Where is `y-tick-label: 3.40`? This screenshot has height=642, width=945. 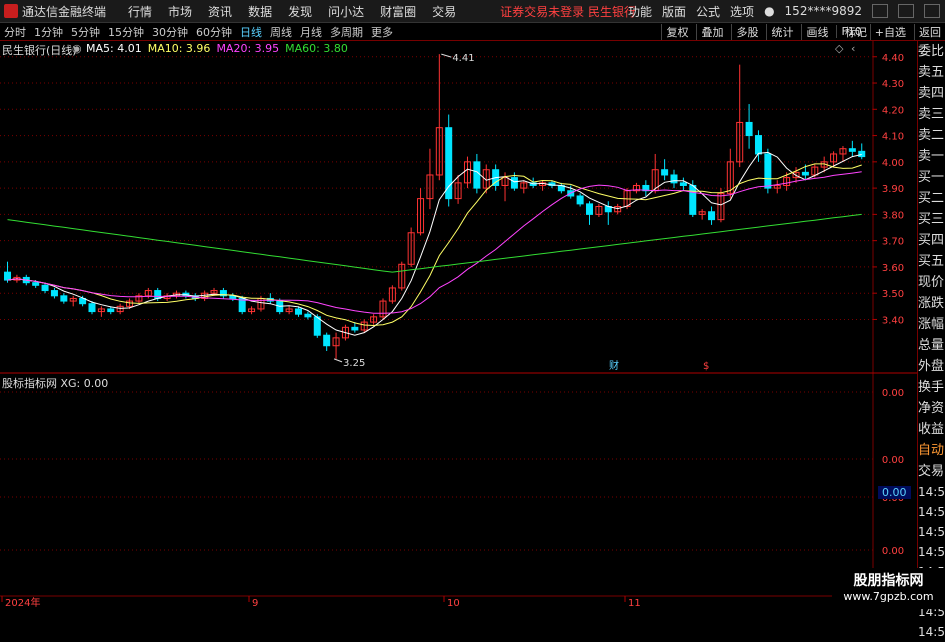 y-tick-label: 3.40 is located at coordinates (893, 320).